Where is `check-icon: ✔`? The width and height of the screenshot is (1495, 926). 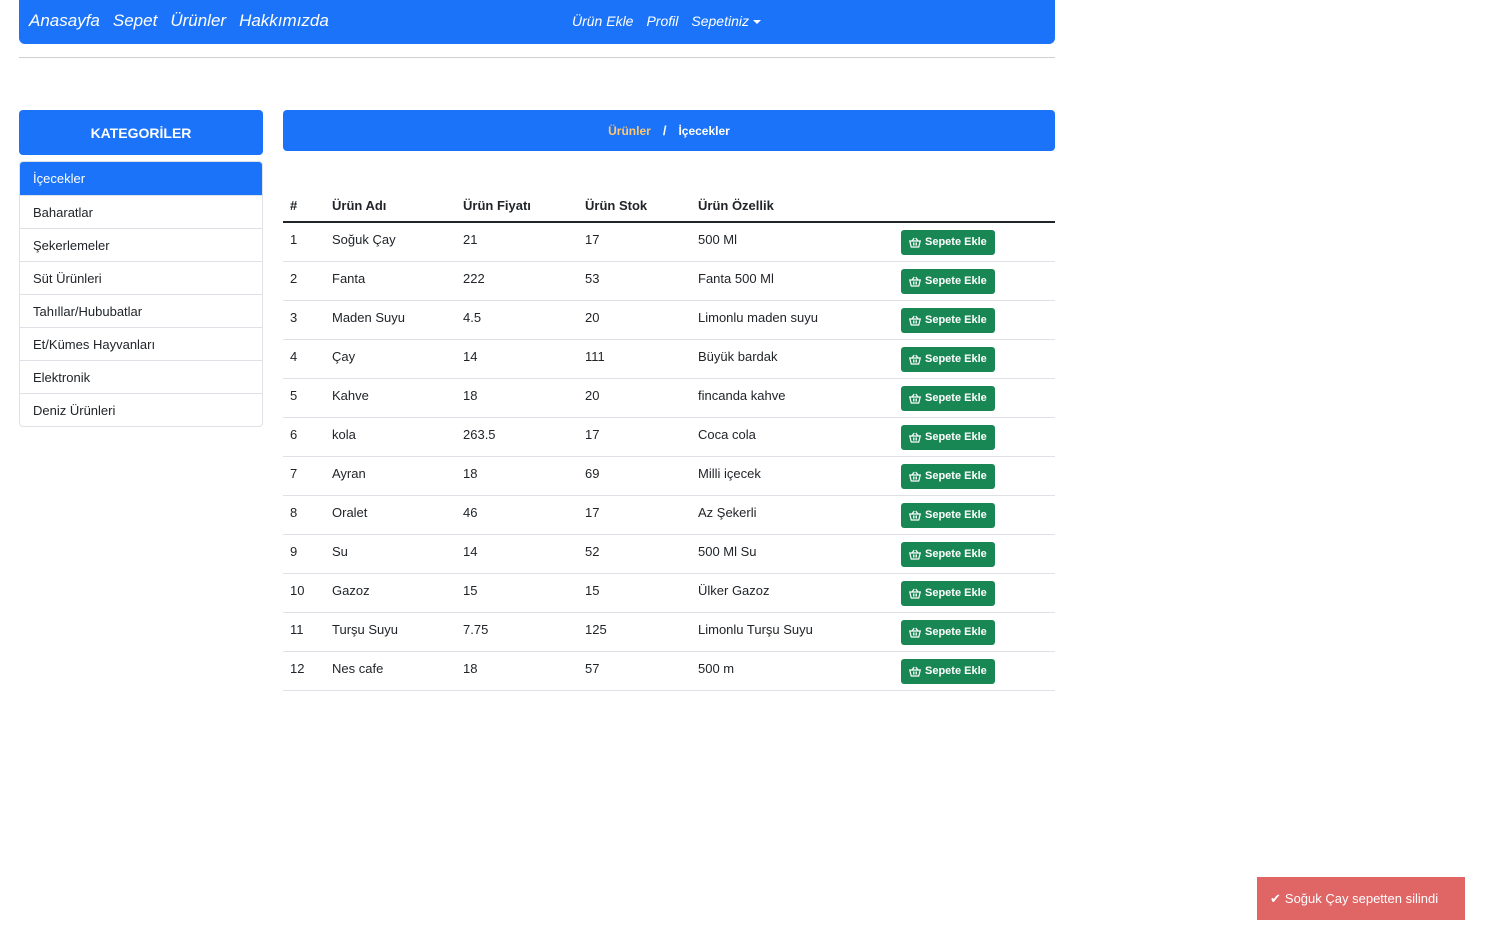
check-icon: ✔ is located at coordinates (1275, 898).